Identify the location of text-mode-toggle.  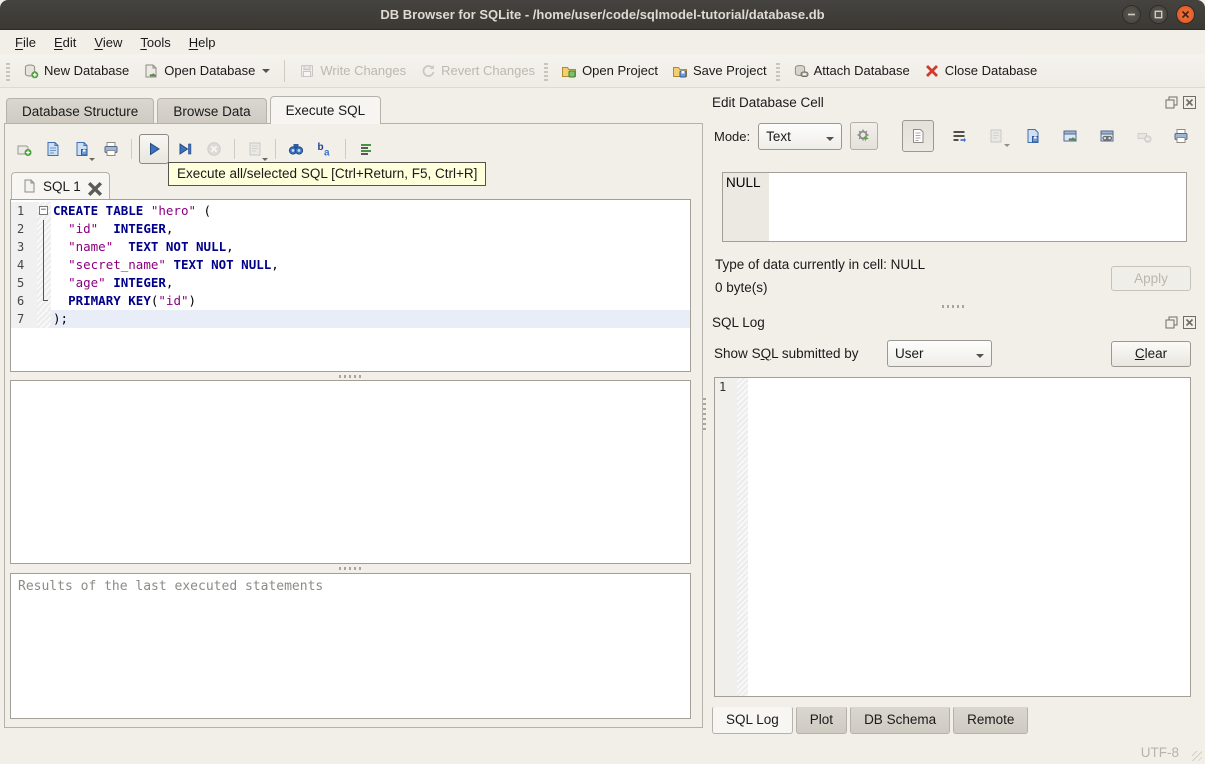
(918, 136).